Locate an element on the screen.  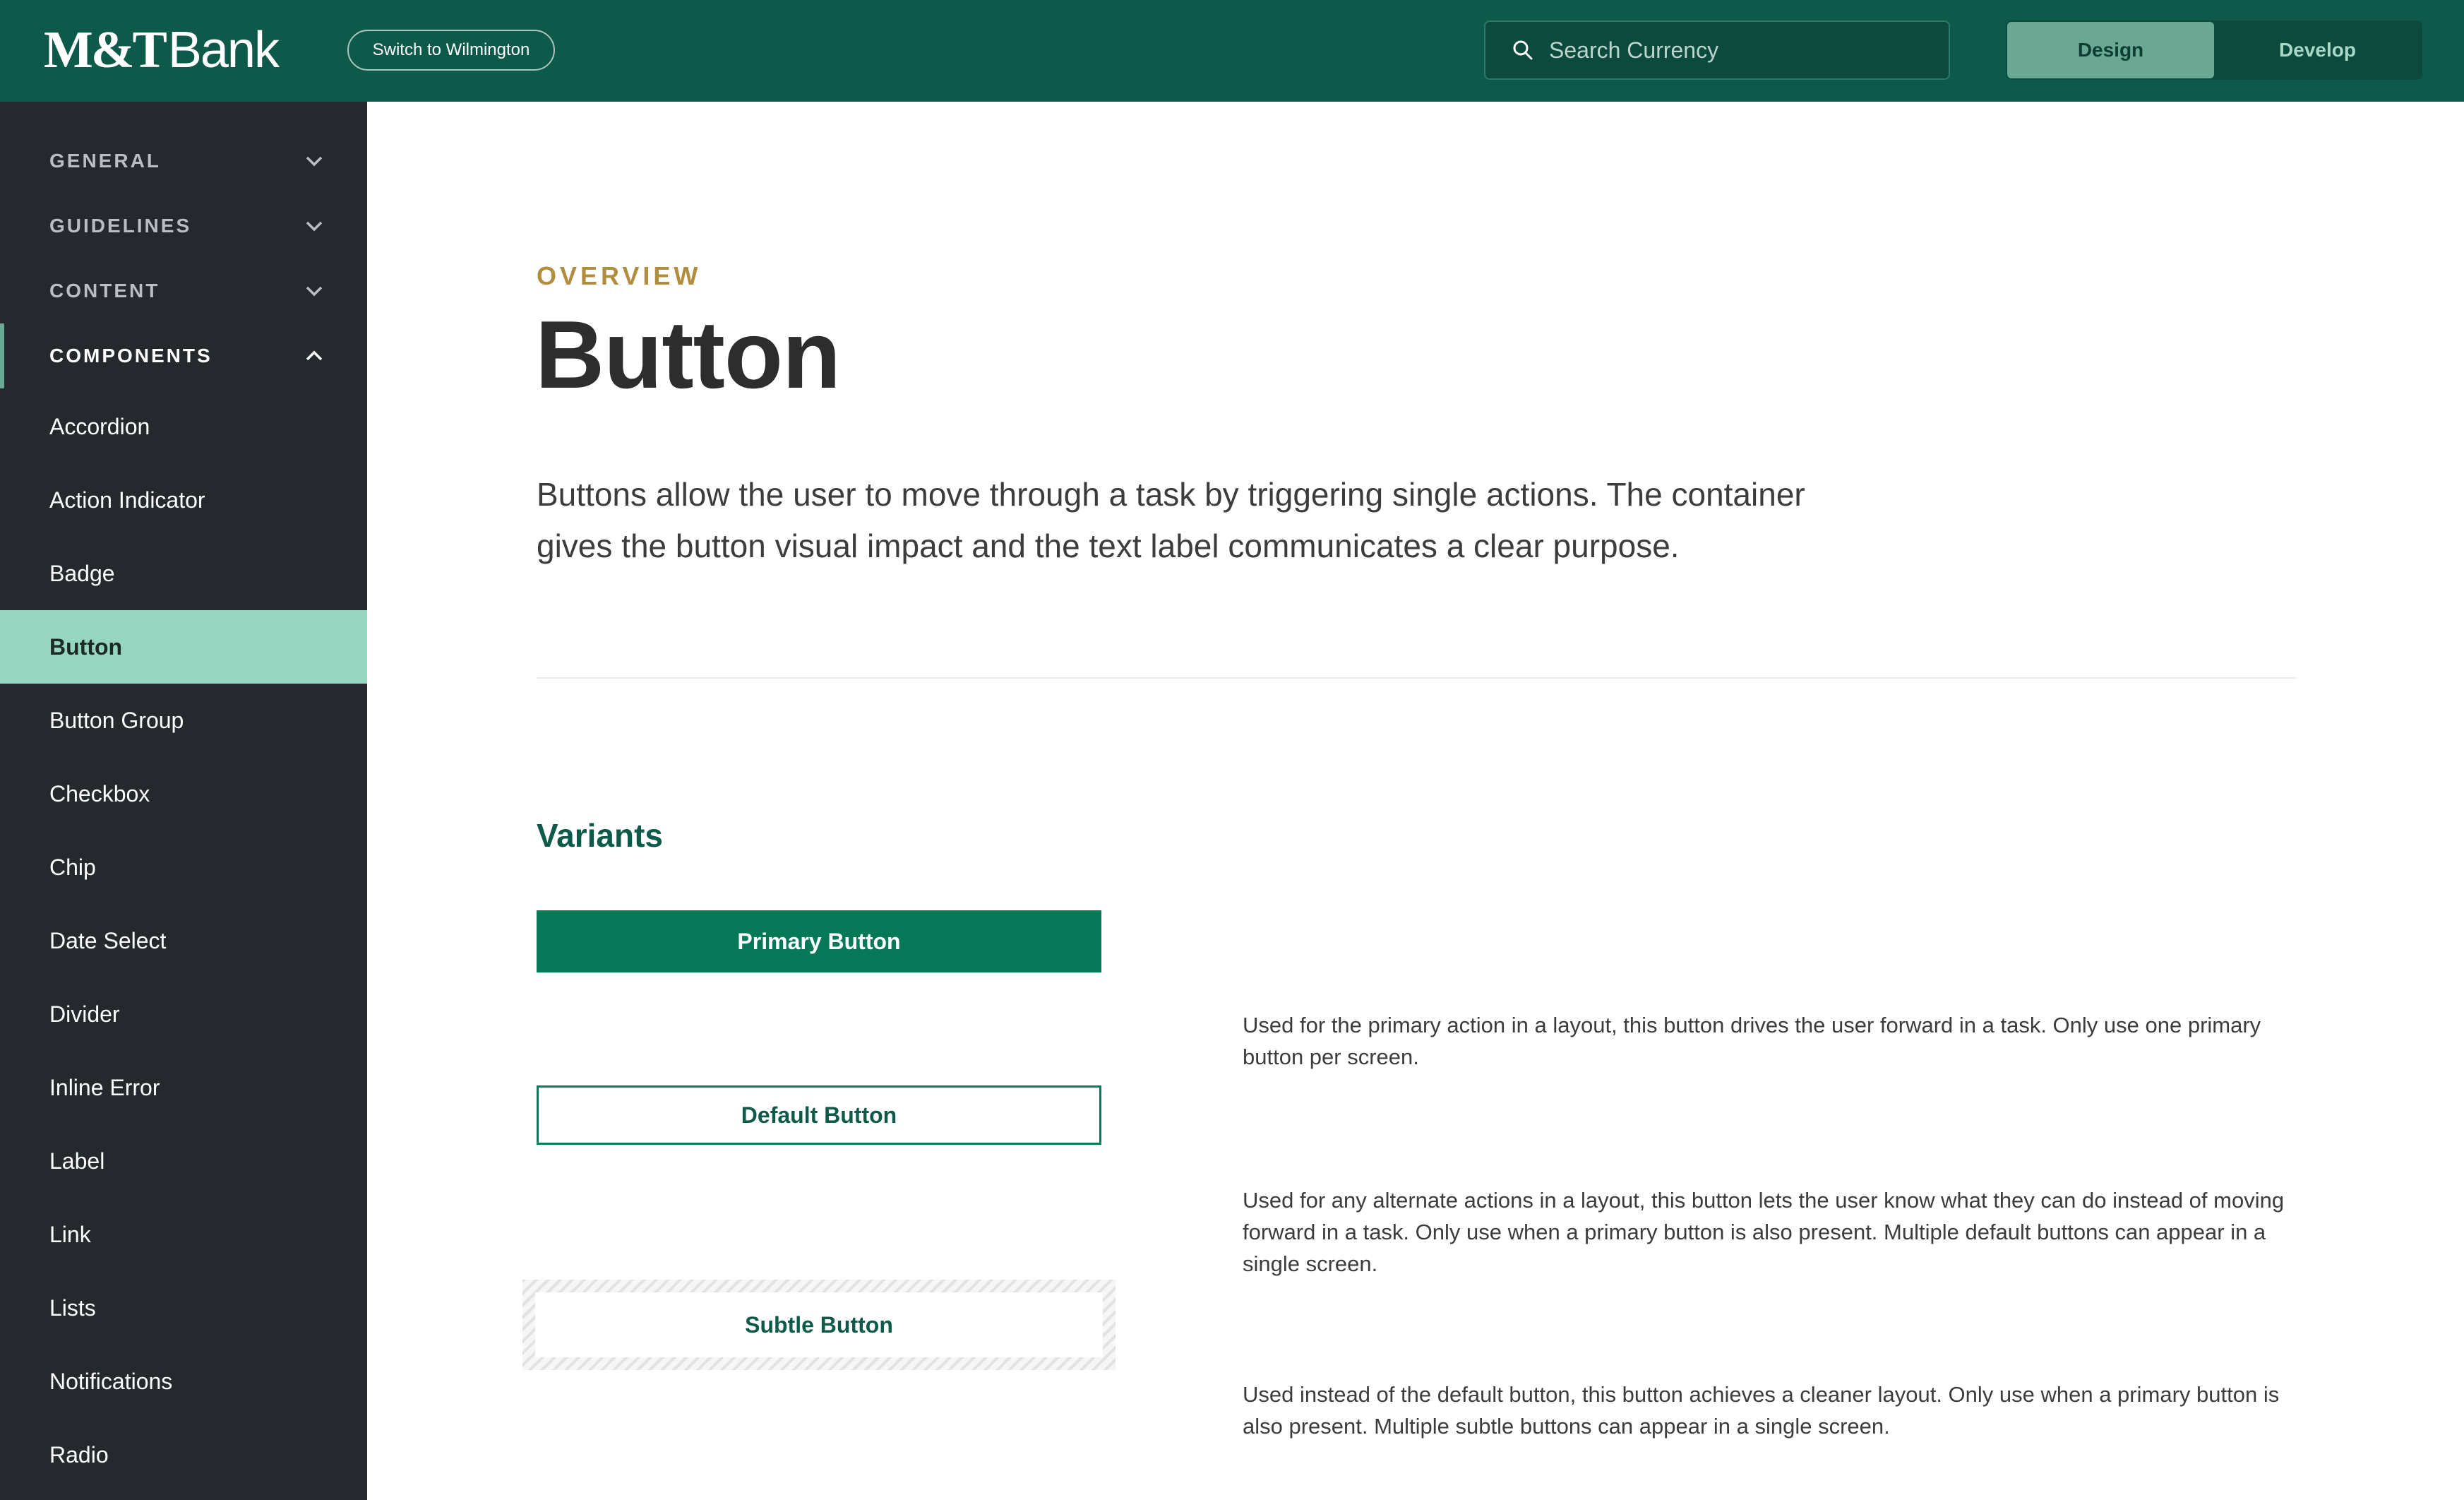
page-title: Button is located at coordinates (688, 354).